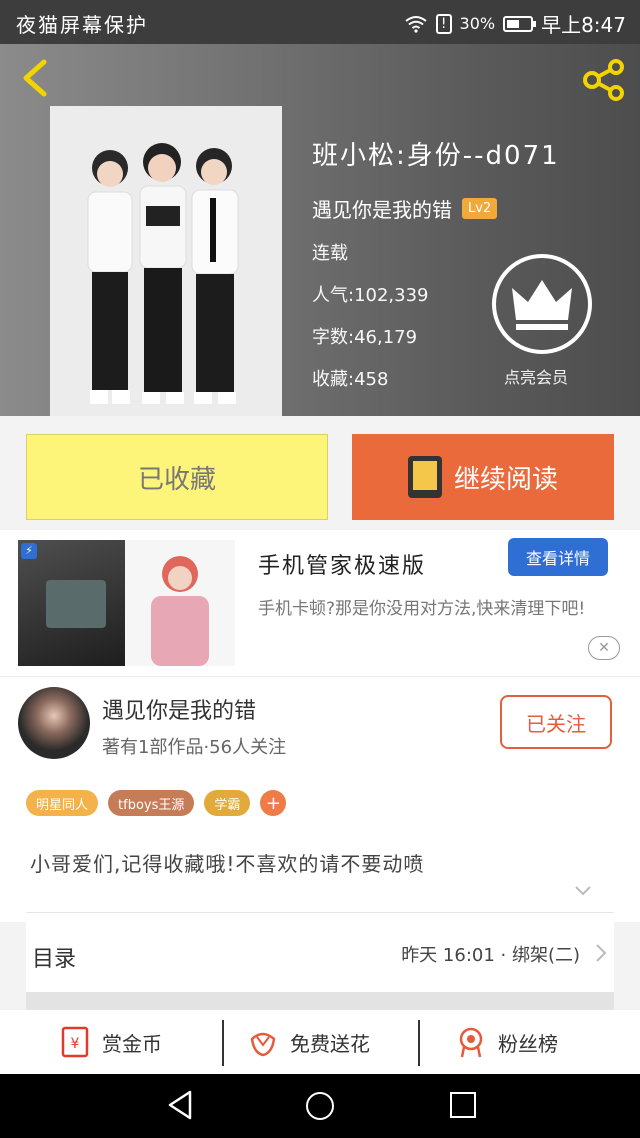 This screenshot has width=640, height=1138. I want to click on battery-icon, so click(520, 23).